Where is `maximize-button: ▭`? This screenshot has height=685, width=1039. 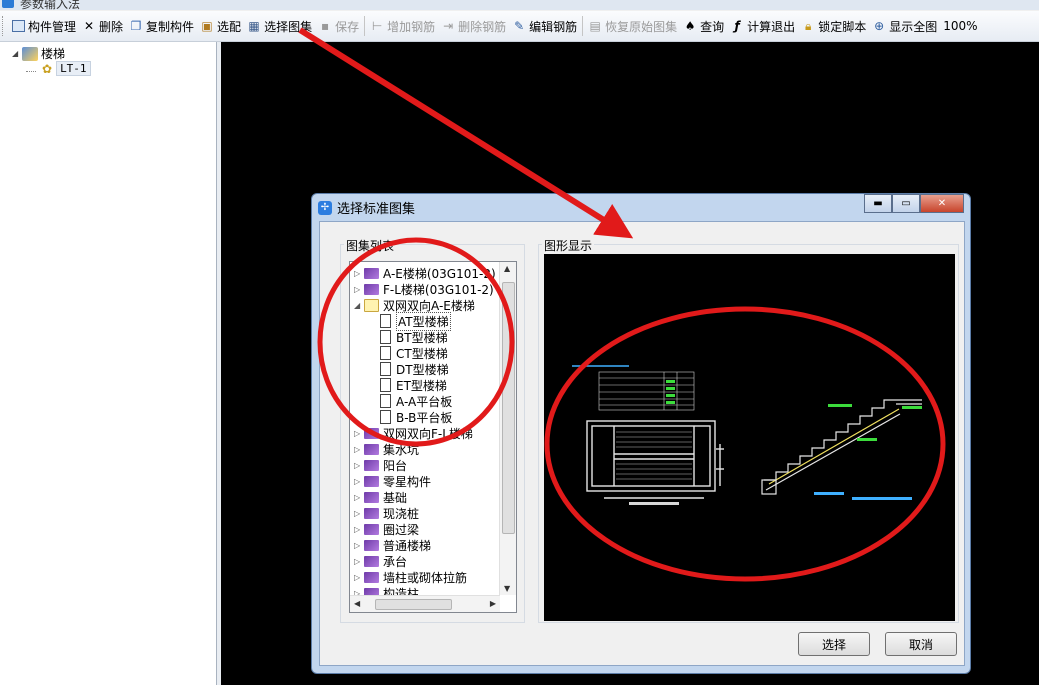 maximize-button: ▭ is located at coordinates (906, 203).